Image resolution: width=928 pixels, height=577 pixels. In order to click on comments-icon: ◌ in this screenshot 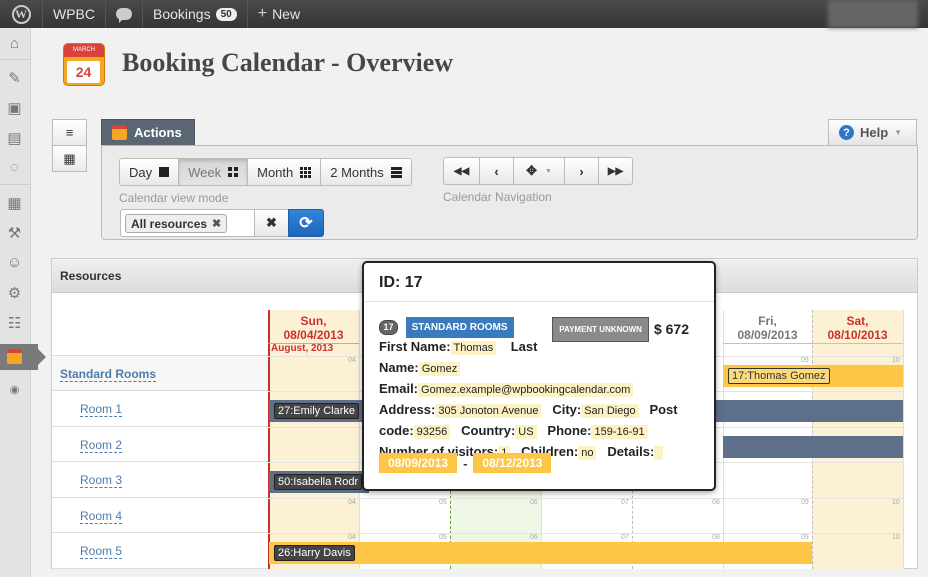, I will do `click(14, 167)`.